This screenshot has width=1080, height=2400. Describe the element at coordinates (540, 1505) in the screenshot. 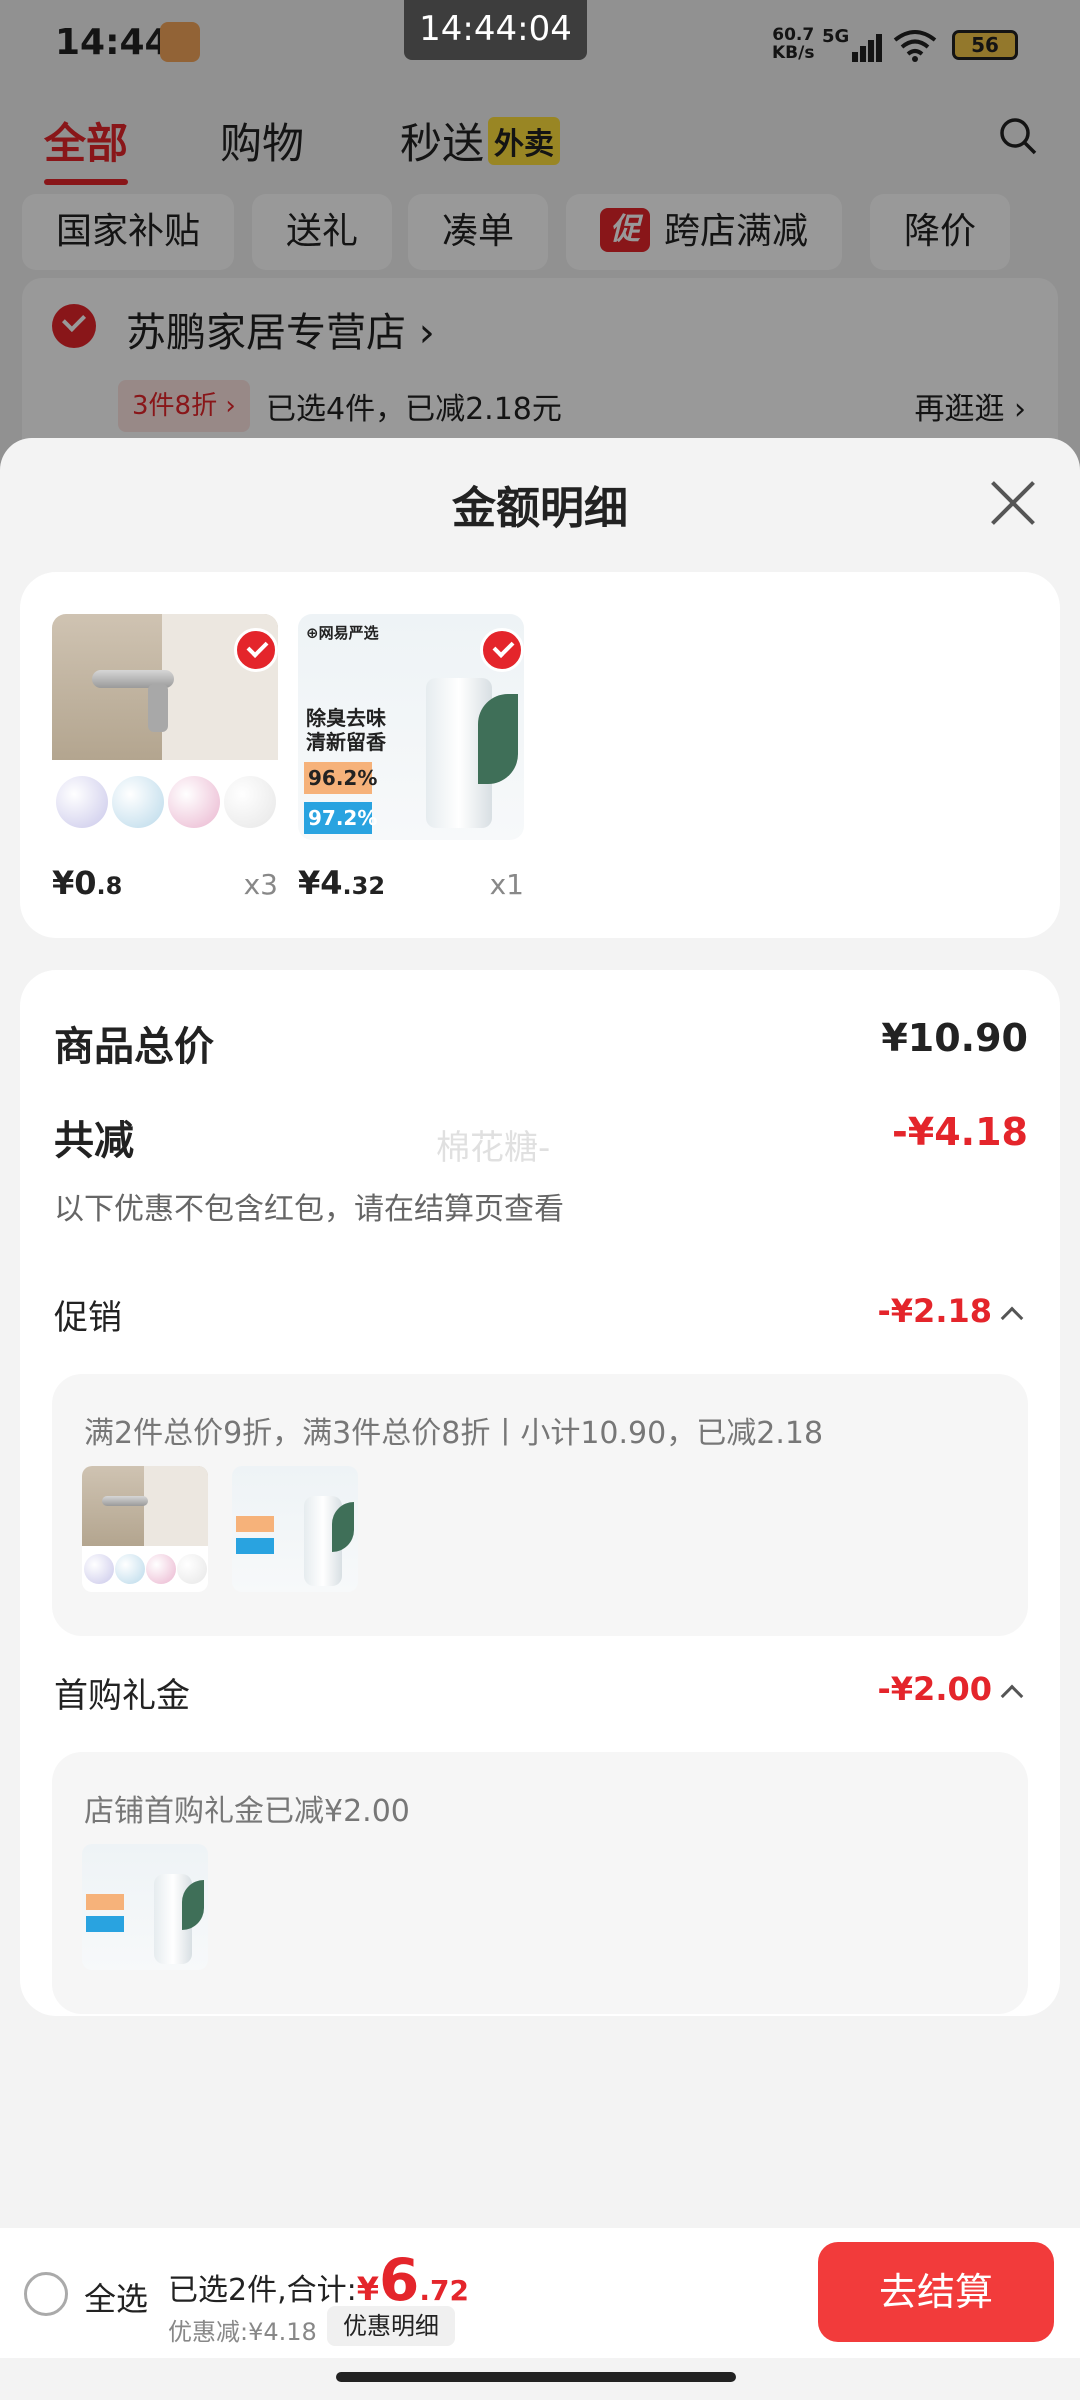

I see `promotion-detail-box: 满2件总价9折，满3件总价8折丨小计10.90，已减2.18` at that location.